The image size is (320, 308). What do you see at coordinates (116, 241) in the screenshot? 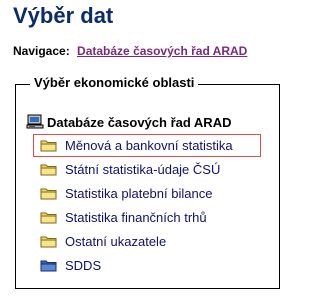
I see `tree-item-label: Ostatní ukazatele` at bounding box center [116, 241].